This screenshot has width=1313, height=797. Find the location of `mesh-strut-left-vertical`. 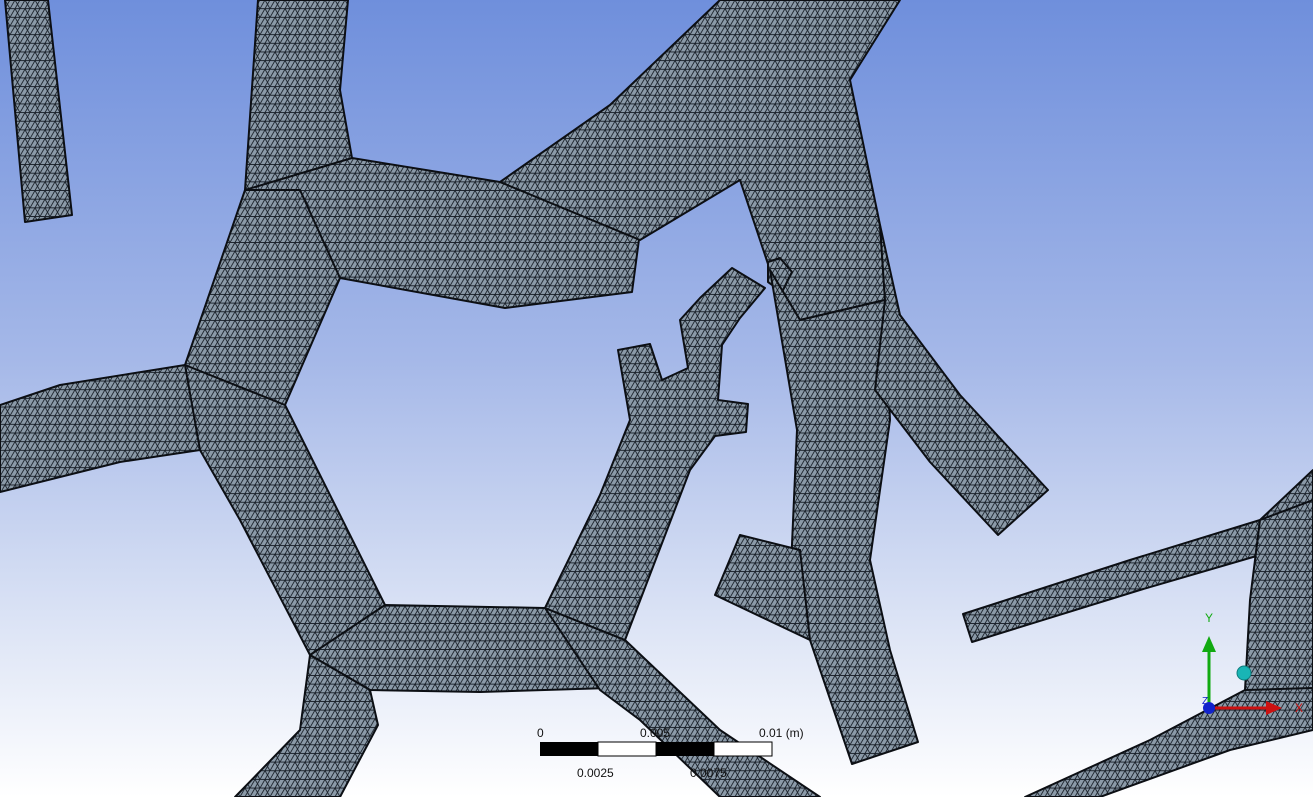

mesh-strut-left-vertical is located at coordinates (38, 111).